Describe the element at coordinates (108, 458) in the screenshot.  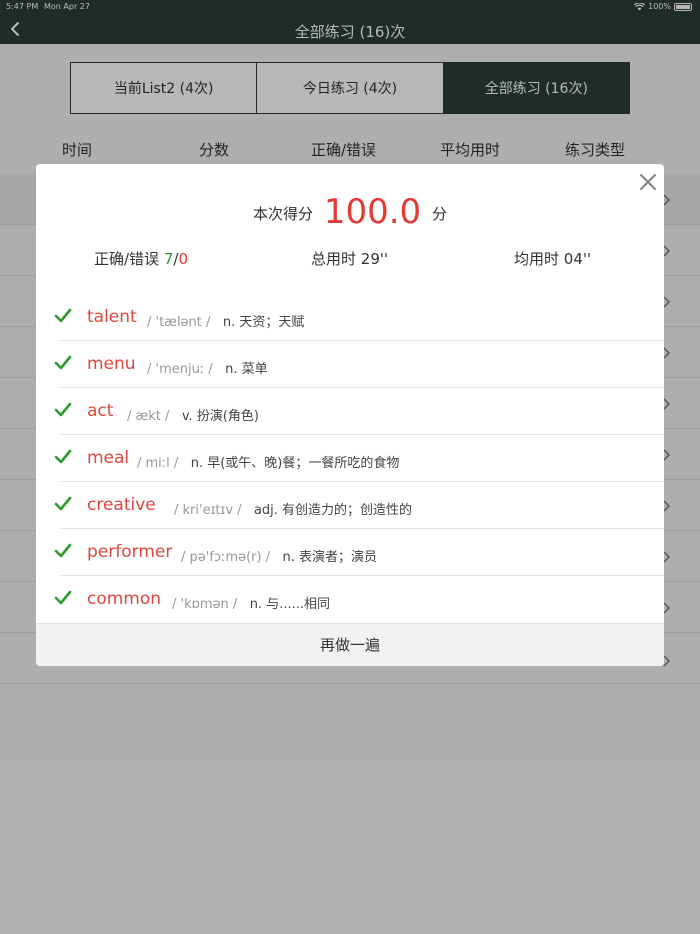
I see `word-text: meal` at that location.